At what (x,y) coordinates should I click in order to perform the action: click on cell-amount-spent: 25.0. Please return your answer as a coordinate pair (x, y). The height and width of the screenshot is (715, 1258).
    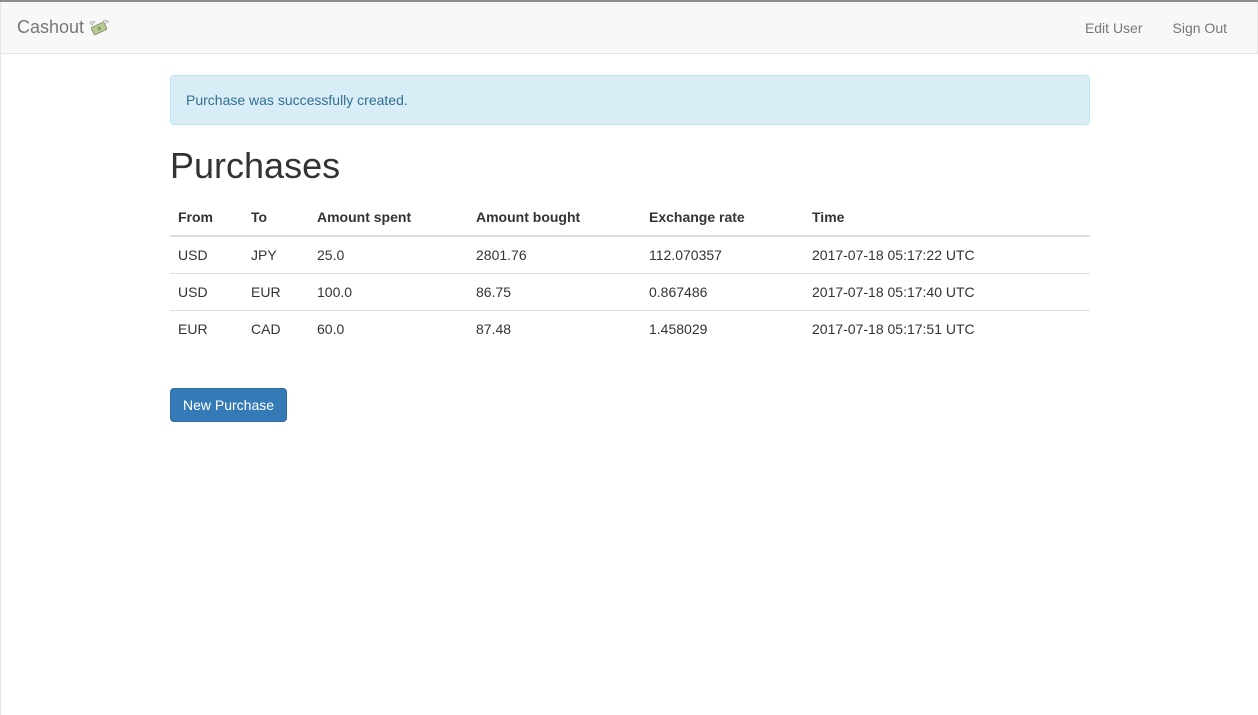
    Looking at the image, I should click on (331, 255).